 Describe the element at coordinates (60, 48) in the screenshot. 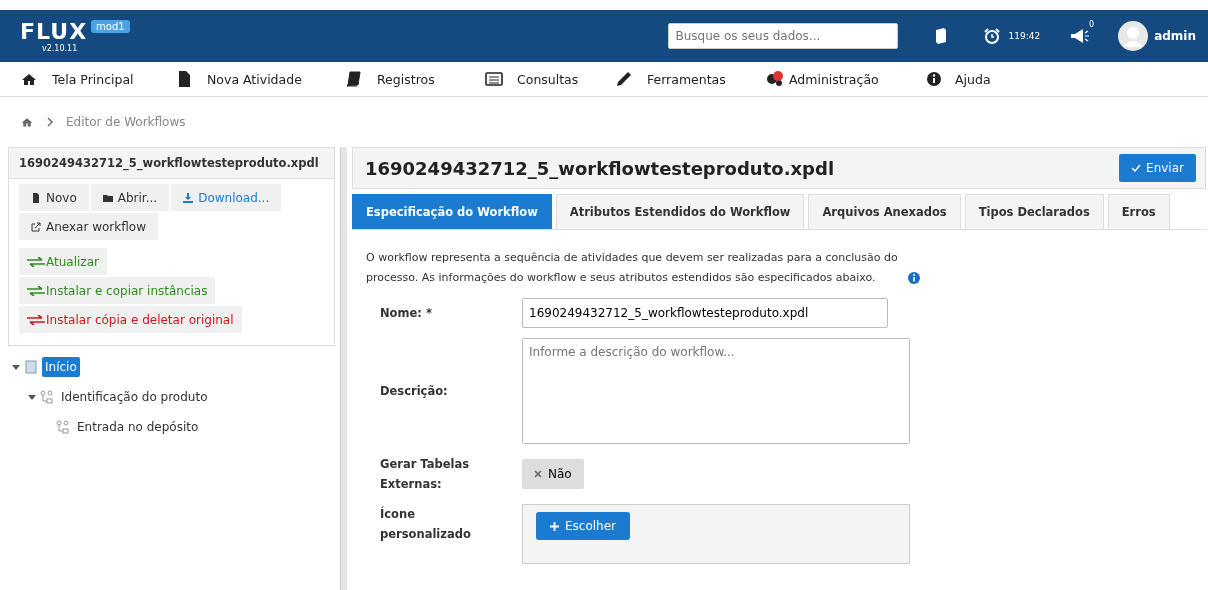

I see `version-text: v2.10.11` at that location.